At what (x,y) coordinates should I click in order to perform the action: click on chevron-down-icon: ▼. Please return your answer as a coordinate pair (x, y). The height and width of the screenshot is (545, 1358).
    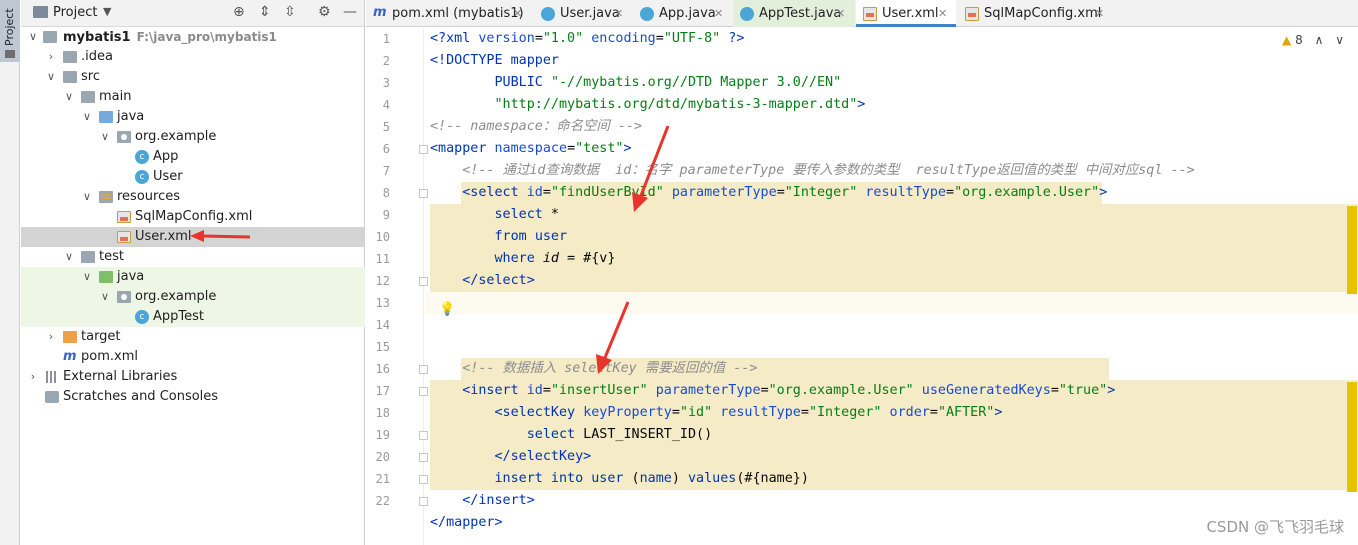
    Looking at the image, I should click on (107, 11).